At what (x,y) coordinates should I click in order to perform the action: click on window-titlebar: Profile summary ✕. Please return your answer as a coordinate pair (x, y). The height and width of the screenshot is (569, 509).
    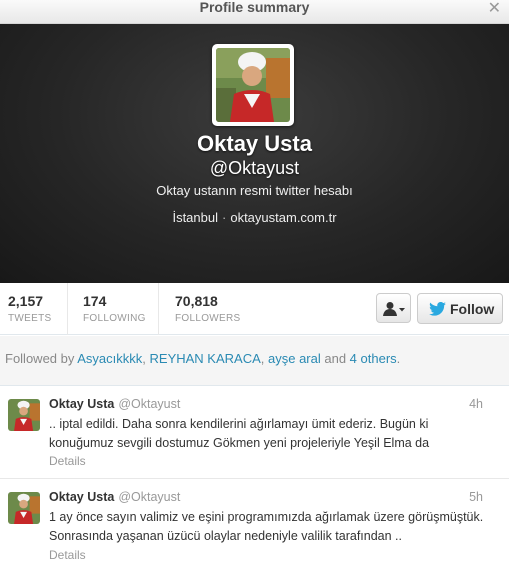
    Looking at the image, I should click on (254, 12).